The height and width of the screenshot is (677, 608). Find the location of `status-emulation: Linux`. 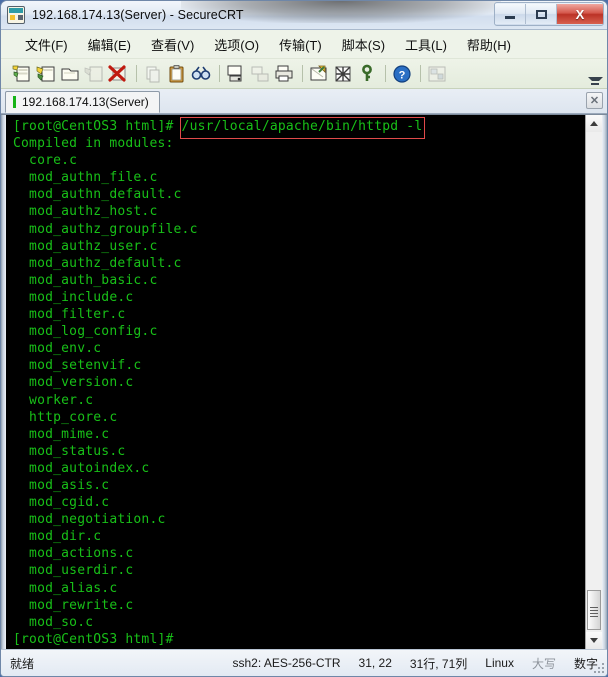

status-emulation: Linux is located at coordinates (499, 663).